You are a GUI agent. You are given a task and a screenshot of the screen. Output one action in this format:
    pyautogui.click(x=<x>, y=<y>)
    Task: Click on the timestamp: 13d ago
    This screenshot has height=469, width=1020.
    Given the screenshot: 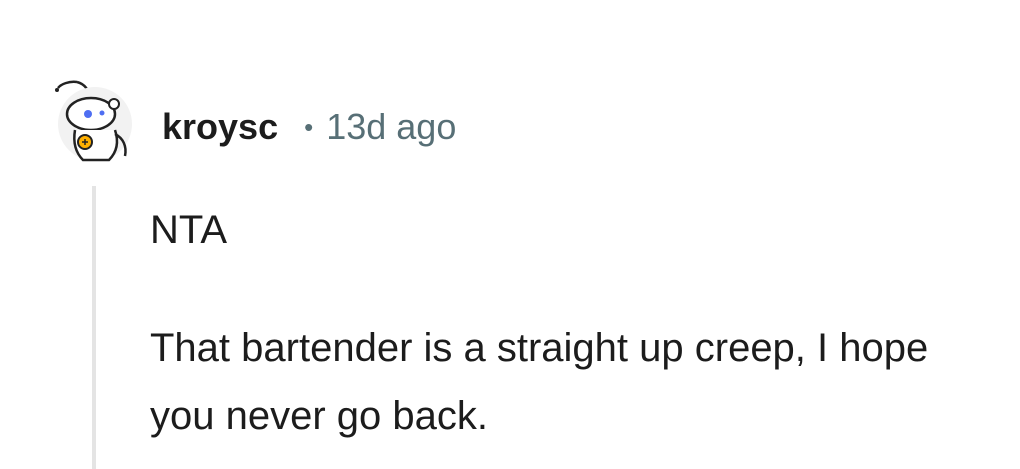 What is the action you would take?
    pyautogui.click(x=391, y=127)
    